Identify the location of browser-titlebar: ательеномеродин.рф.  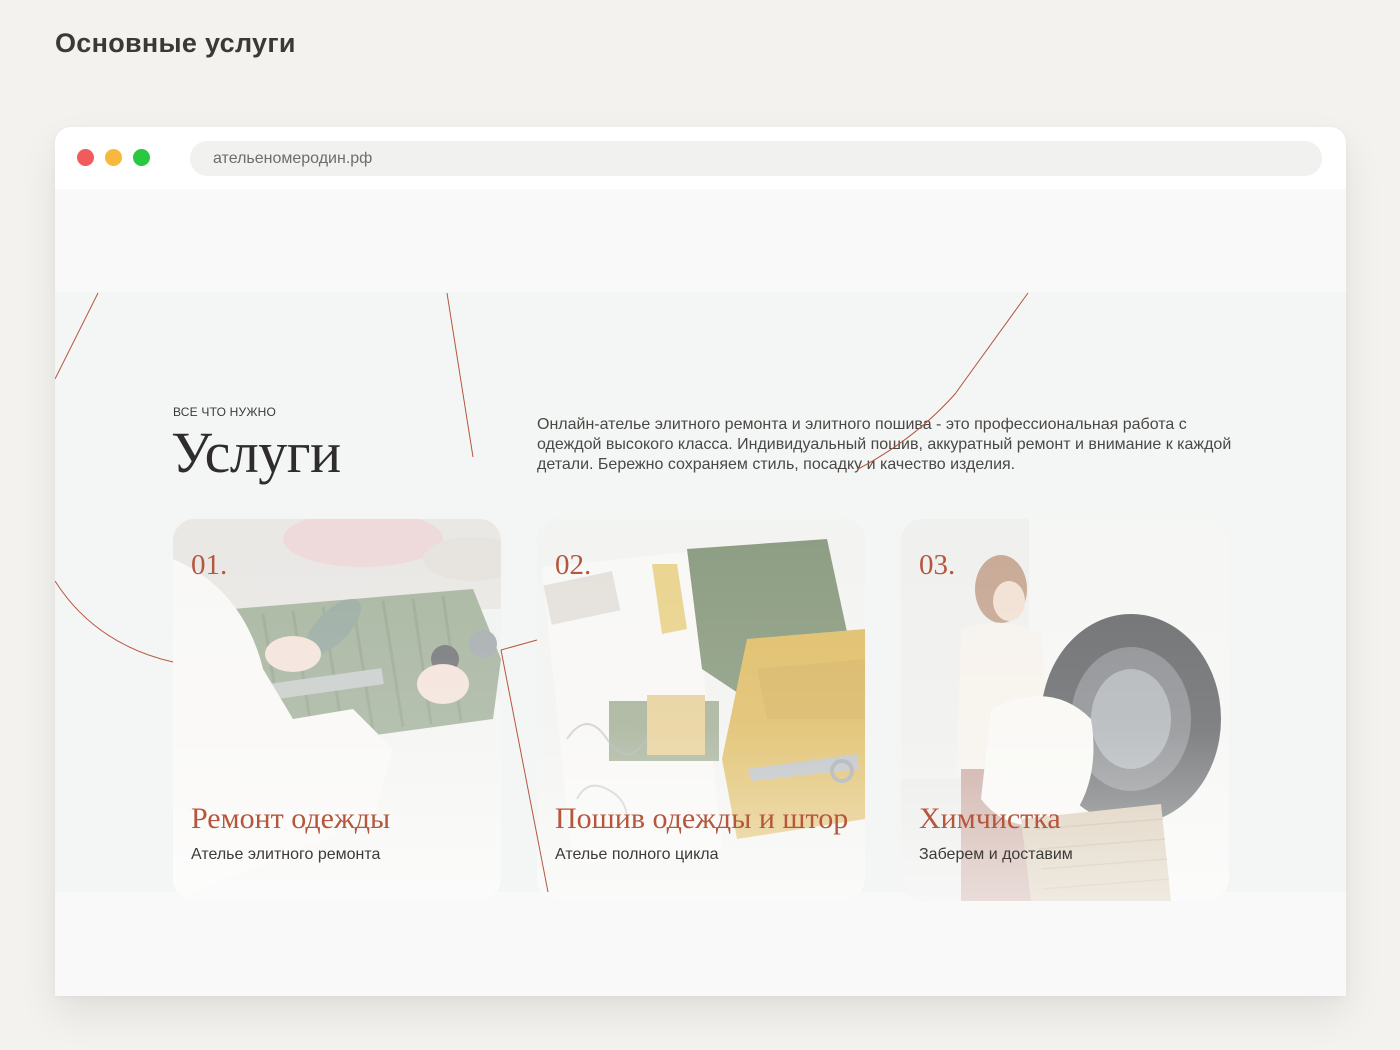
(700, 158).